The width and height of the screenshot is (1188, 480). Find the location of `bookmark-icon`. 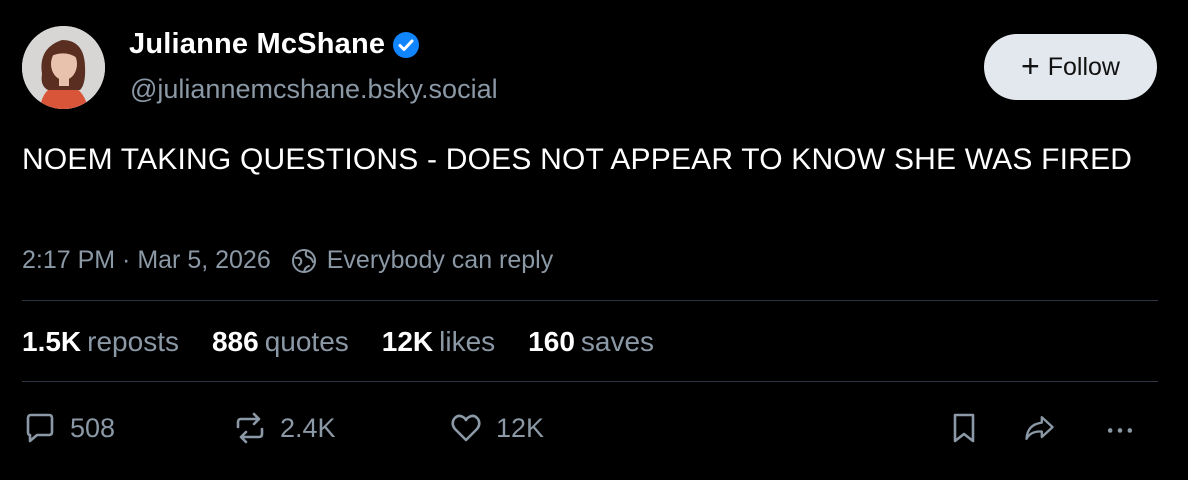

bookmark-icon is located at coordinates (964, 428).